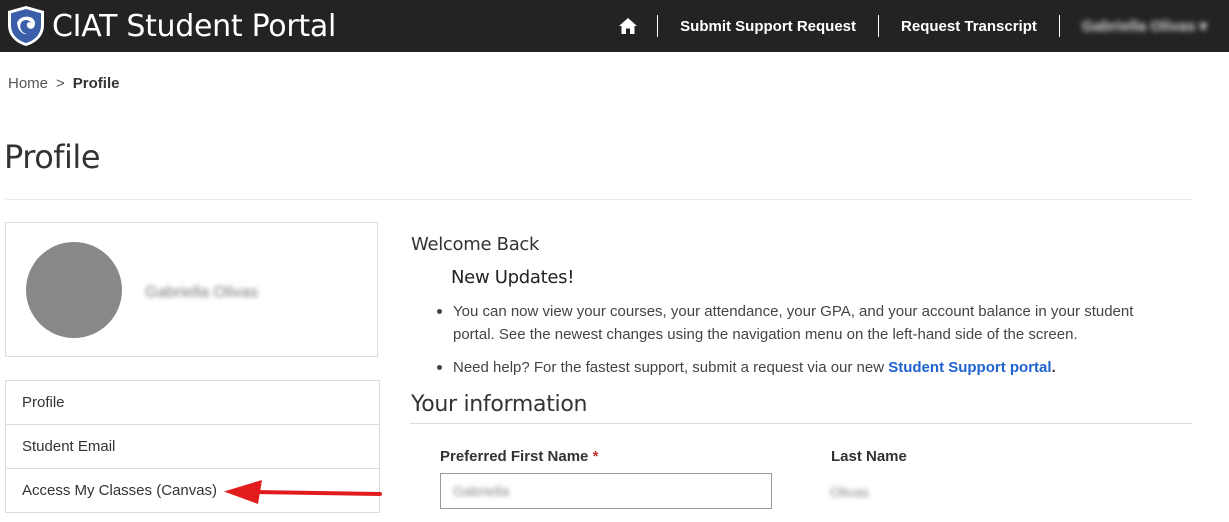 The image size is (1229, 522). I want to click on user-menu: Gabriella Olivas ▾, so click(1144, 26).